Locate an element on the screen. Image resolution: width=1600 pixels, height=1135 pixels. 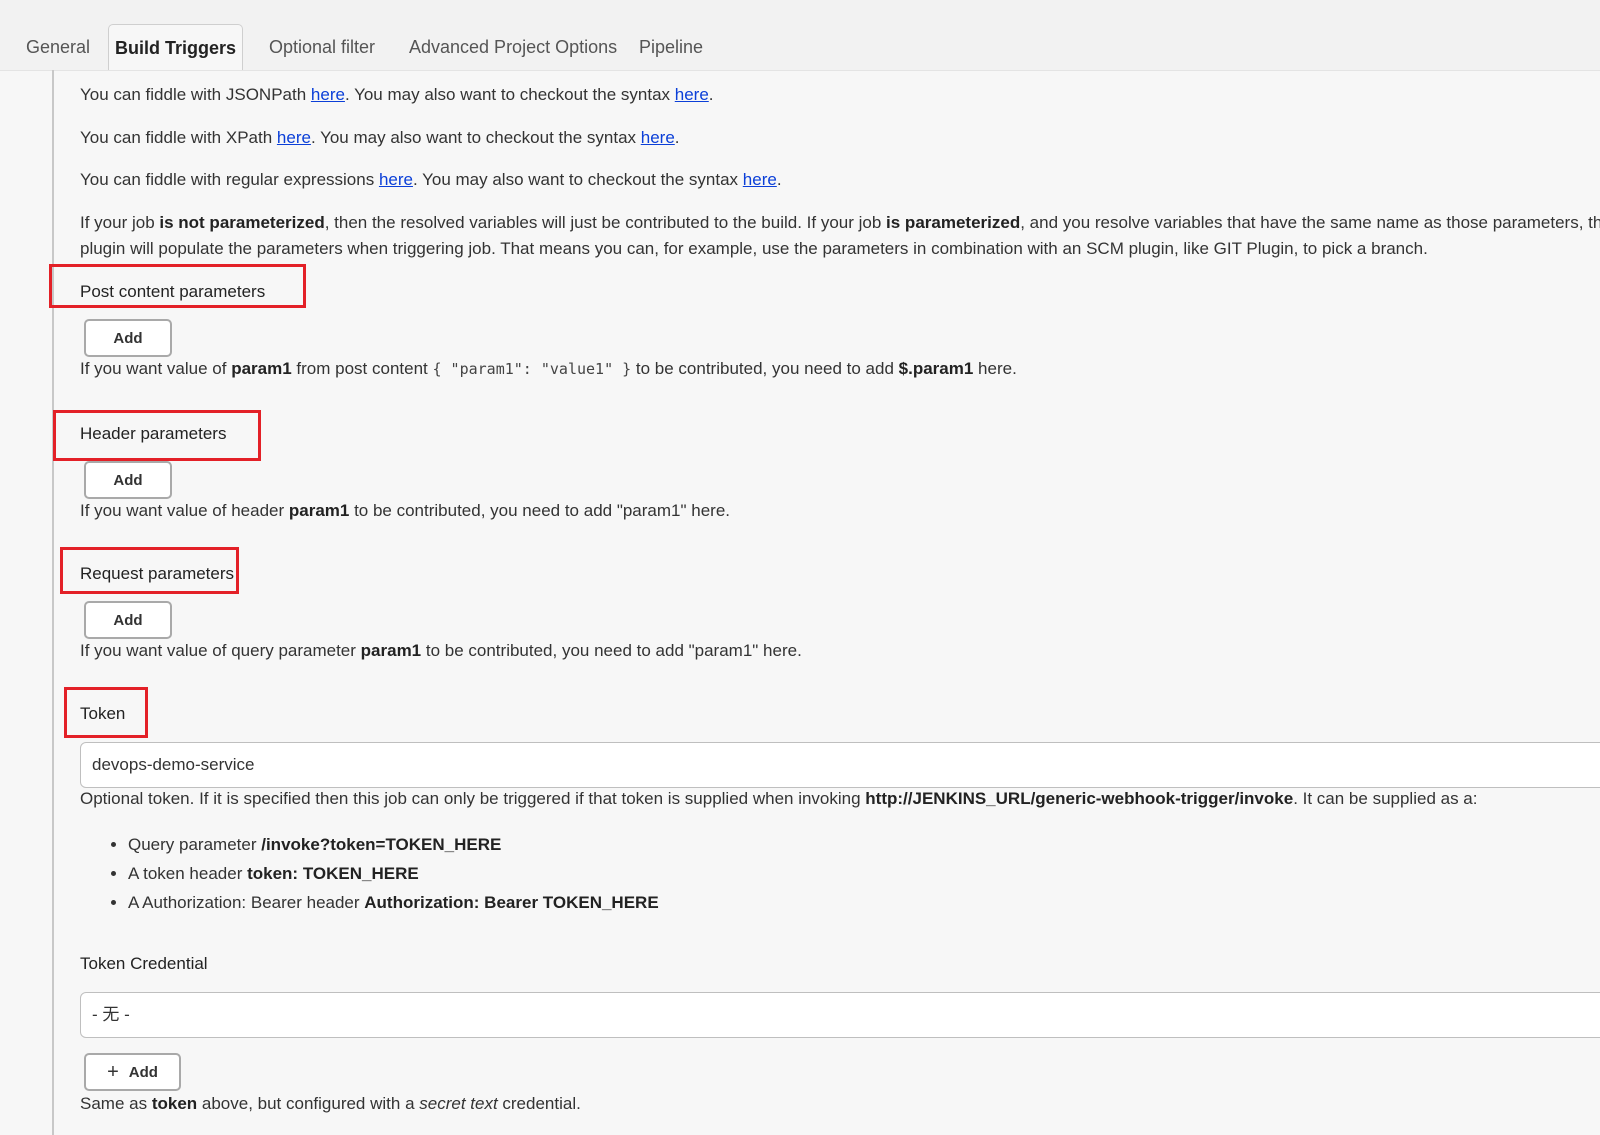
request-params-add-button: Add is located at coordinates (128, 620).